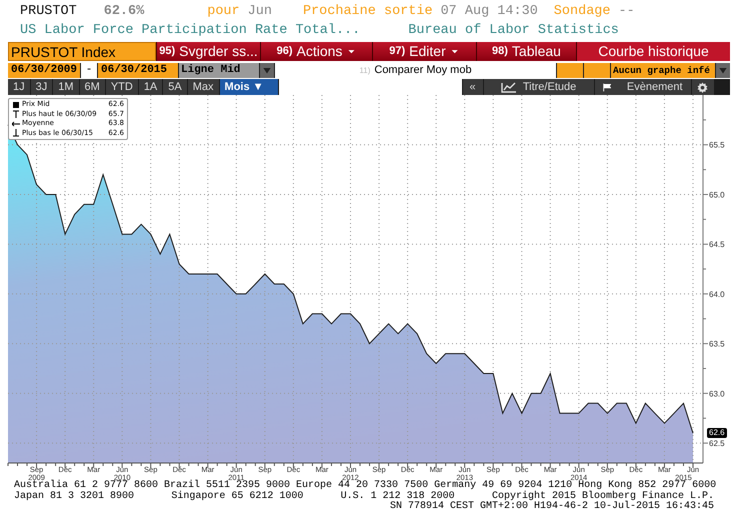  What do you see at coordinates (513, 31) in the screenshot?
I see `source-name: Bureau of Labor Statistics` at bounding box center [513, 31].